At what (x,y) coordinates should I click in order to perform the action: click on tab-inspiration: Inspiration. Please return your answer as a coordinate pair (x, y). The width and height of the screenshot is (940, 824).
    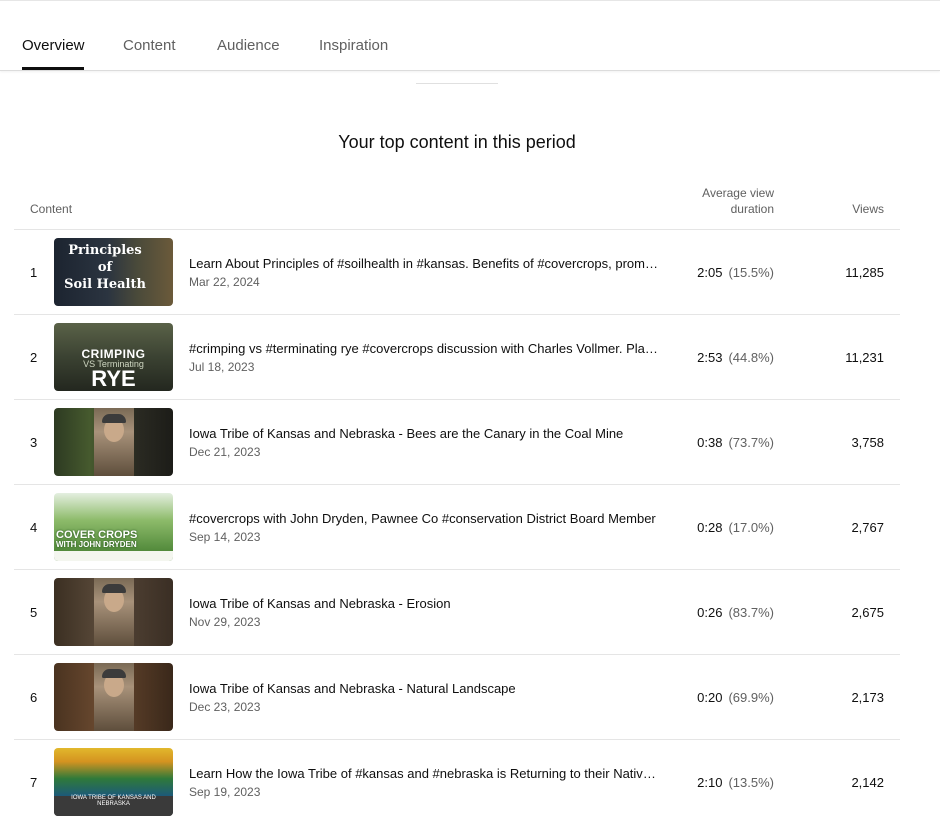
    Looking at the image, I should click on (353, 45).